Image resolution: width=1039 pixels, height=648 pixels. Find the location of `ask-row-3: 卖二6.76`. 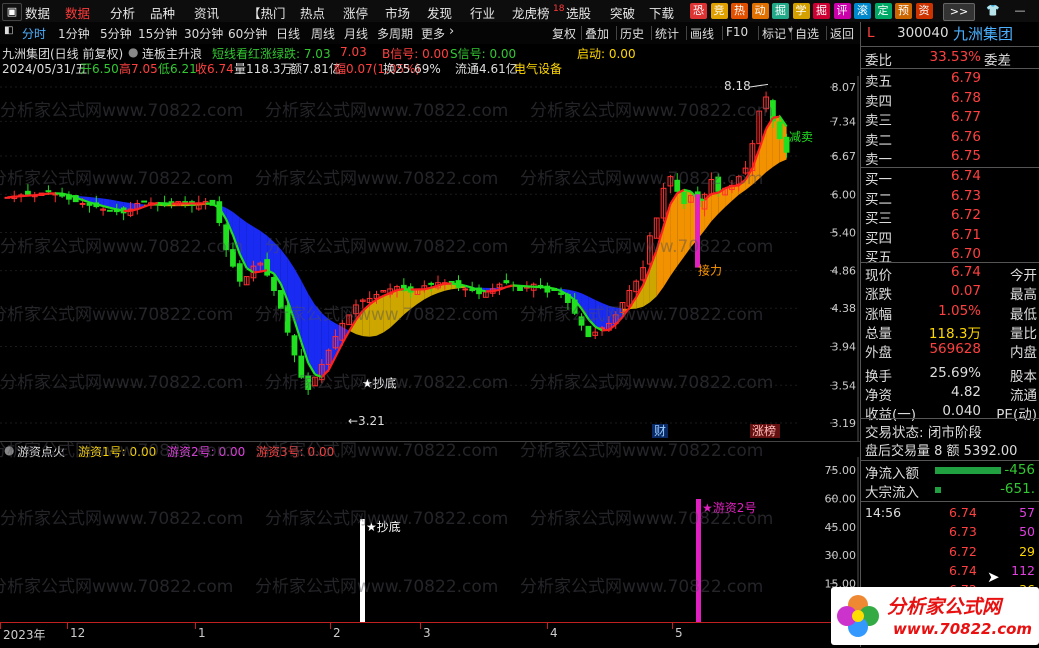

ask-row-3: 卖二6.76 is located at coordinates (951, 138).